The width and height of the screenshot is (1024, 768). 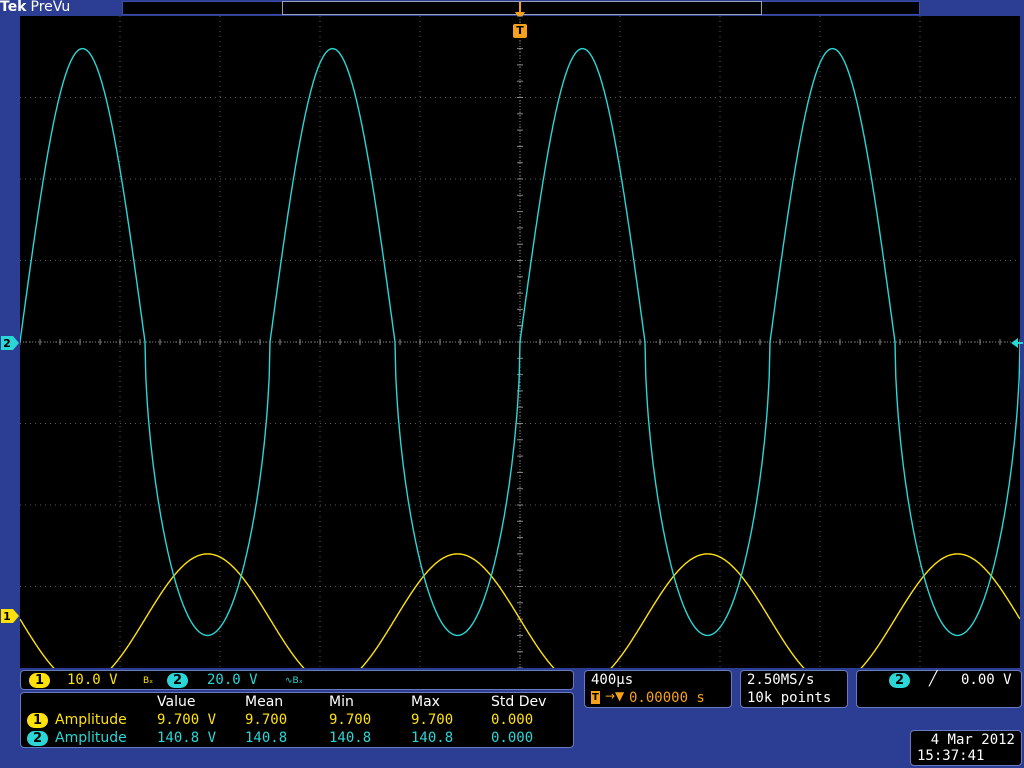 I want to click on trigger-source-badge: 2, so click(x=900, y=680).